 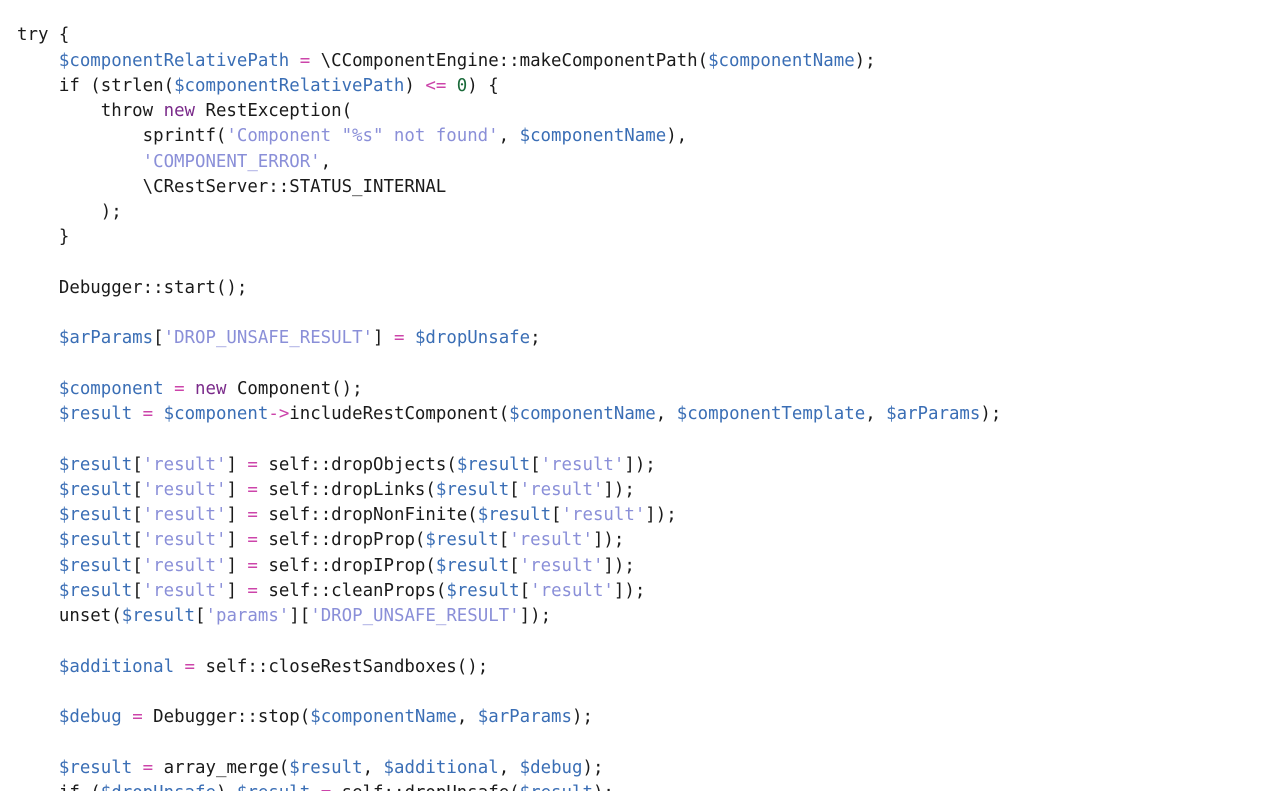 I want to click on code-token-var: $additional, so click(x=441, y=767).